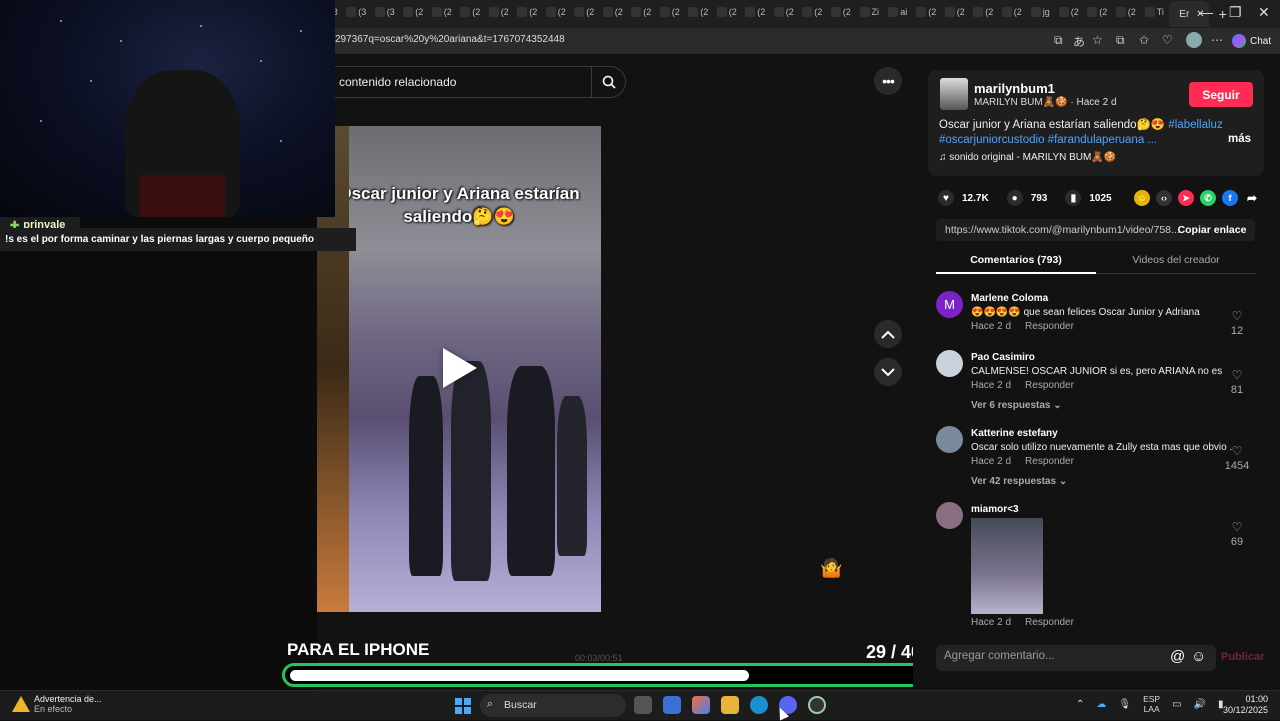  I want to click on whatsapp-icon: ✆, so click(1208, 198).